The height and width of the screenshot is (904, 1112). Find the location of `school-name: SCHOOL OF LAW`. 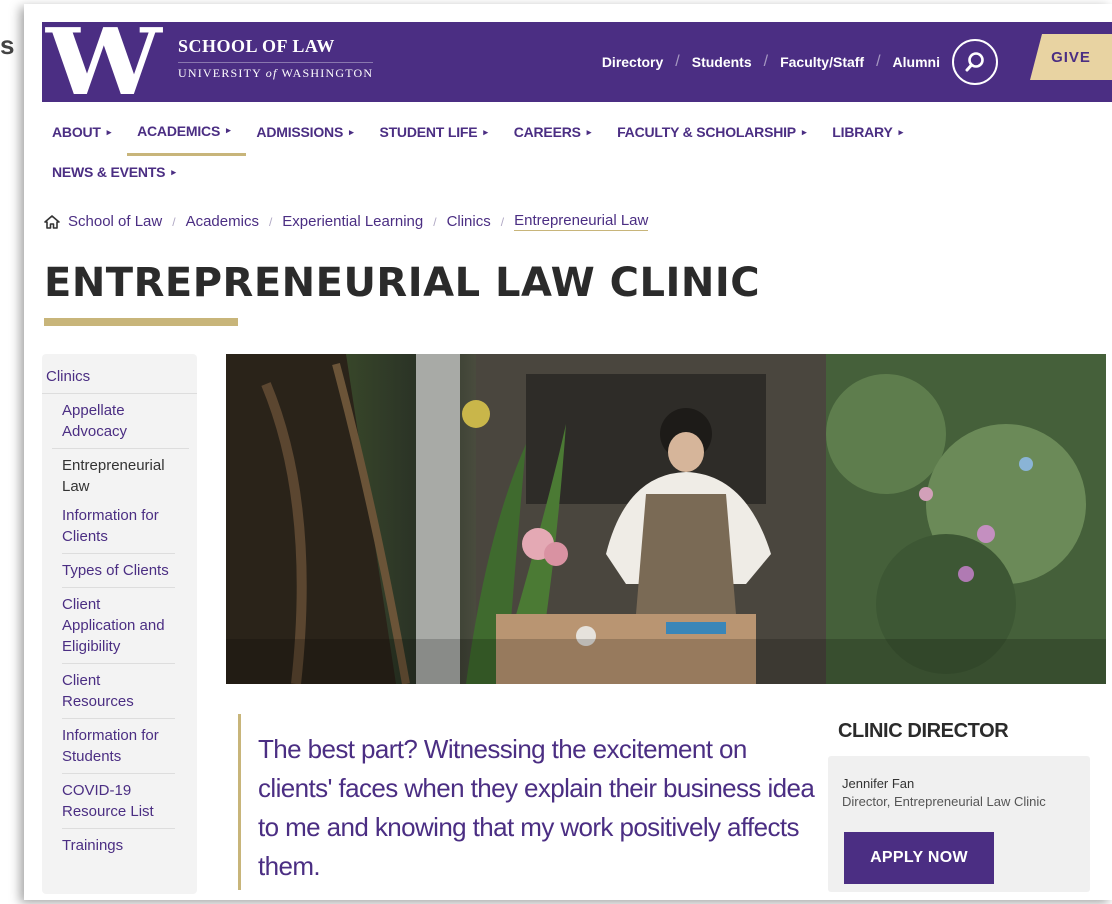

school-name: SCHOOL OF LAW is located at coordinates (256, 46).